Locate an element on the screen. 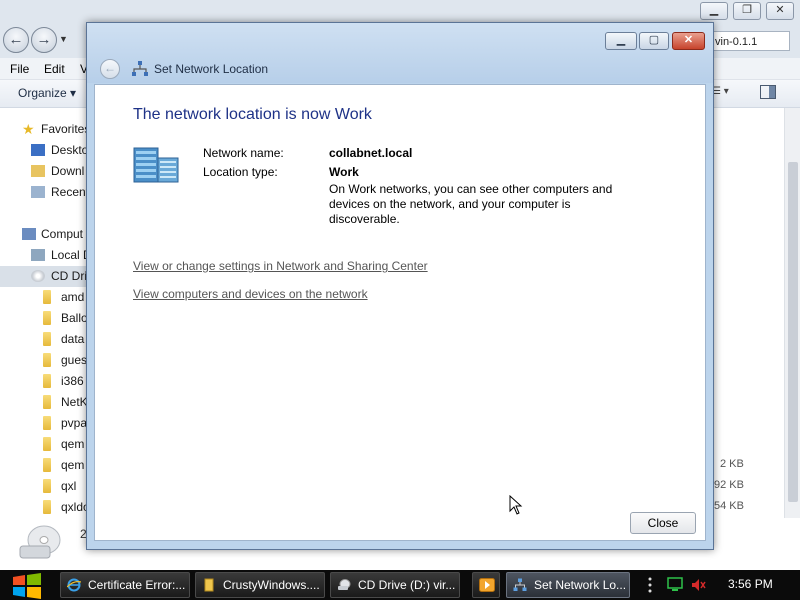 The image size is (800, 600). tree-folder: data is located at coordinates (45, 339).